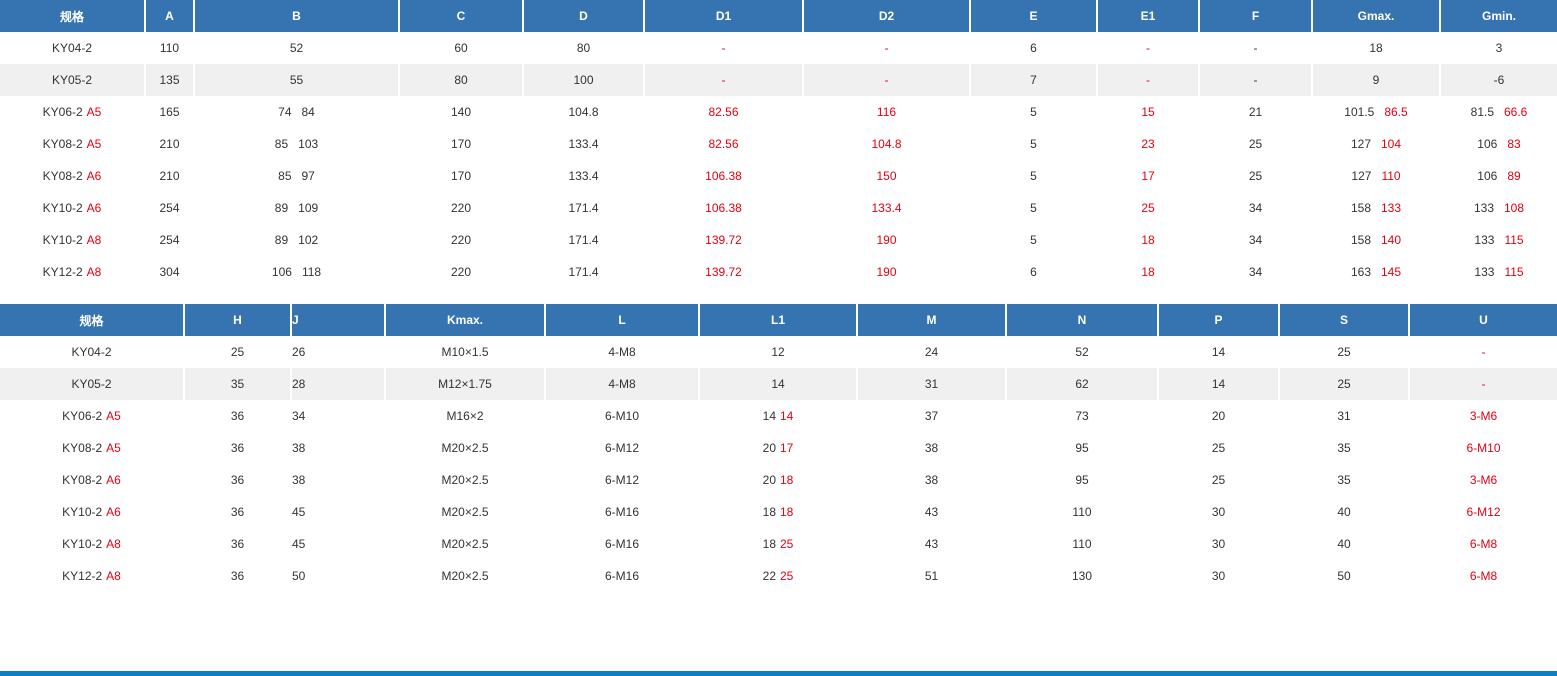 The height and width of the screenshot is (676, 1557). Describe the element at coordinates (1345, 480) in the screenshot. I see `cell-s: 35` at that location.